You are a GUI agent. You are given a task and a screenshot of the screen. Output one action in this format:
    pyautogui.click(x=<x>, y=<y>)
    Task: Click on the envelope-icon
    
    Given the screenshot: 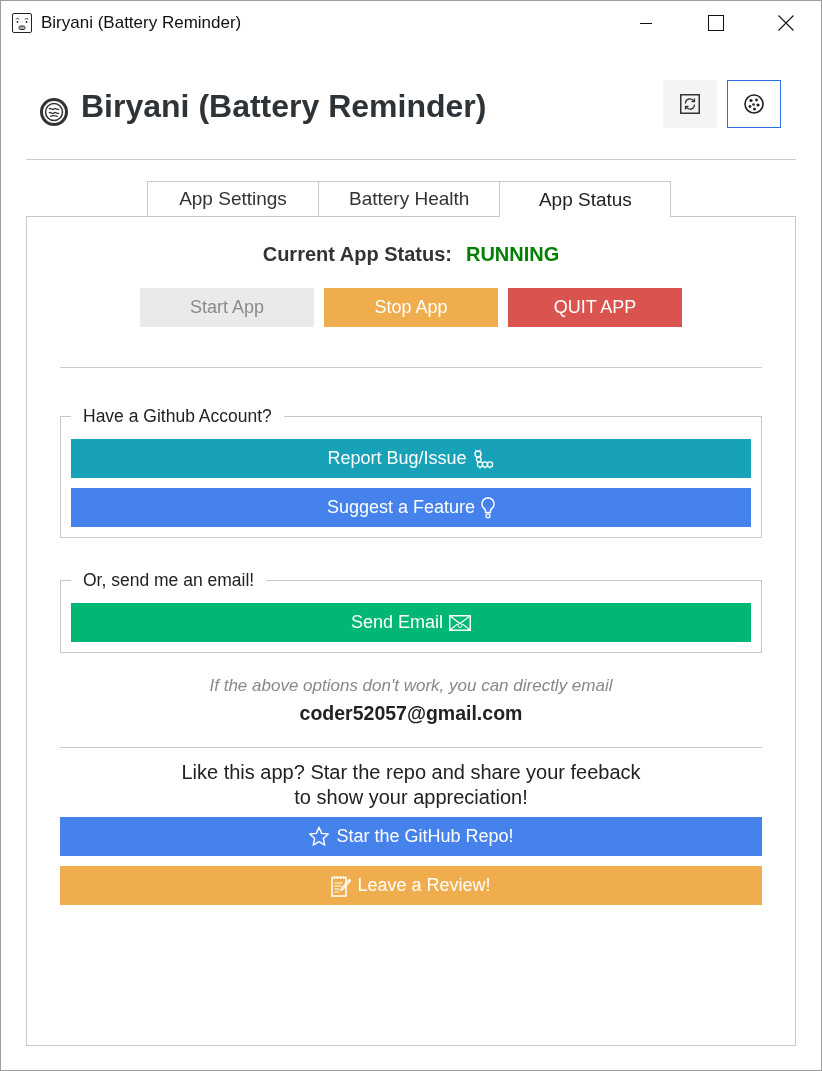 What is the action you would take?
    pyautogui.click(x=460, y=622)
    